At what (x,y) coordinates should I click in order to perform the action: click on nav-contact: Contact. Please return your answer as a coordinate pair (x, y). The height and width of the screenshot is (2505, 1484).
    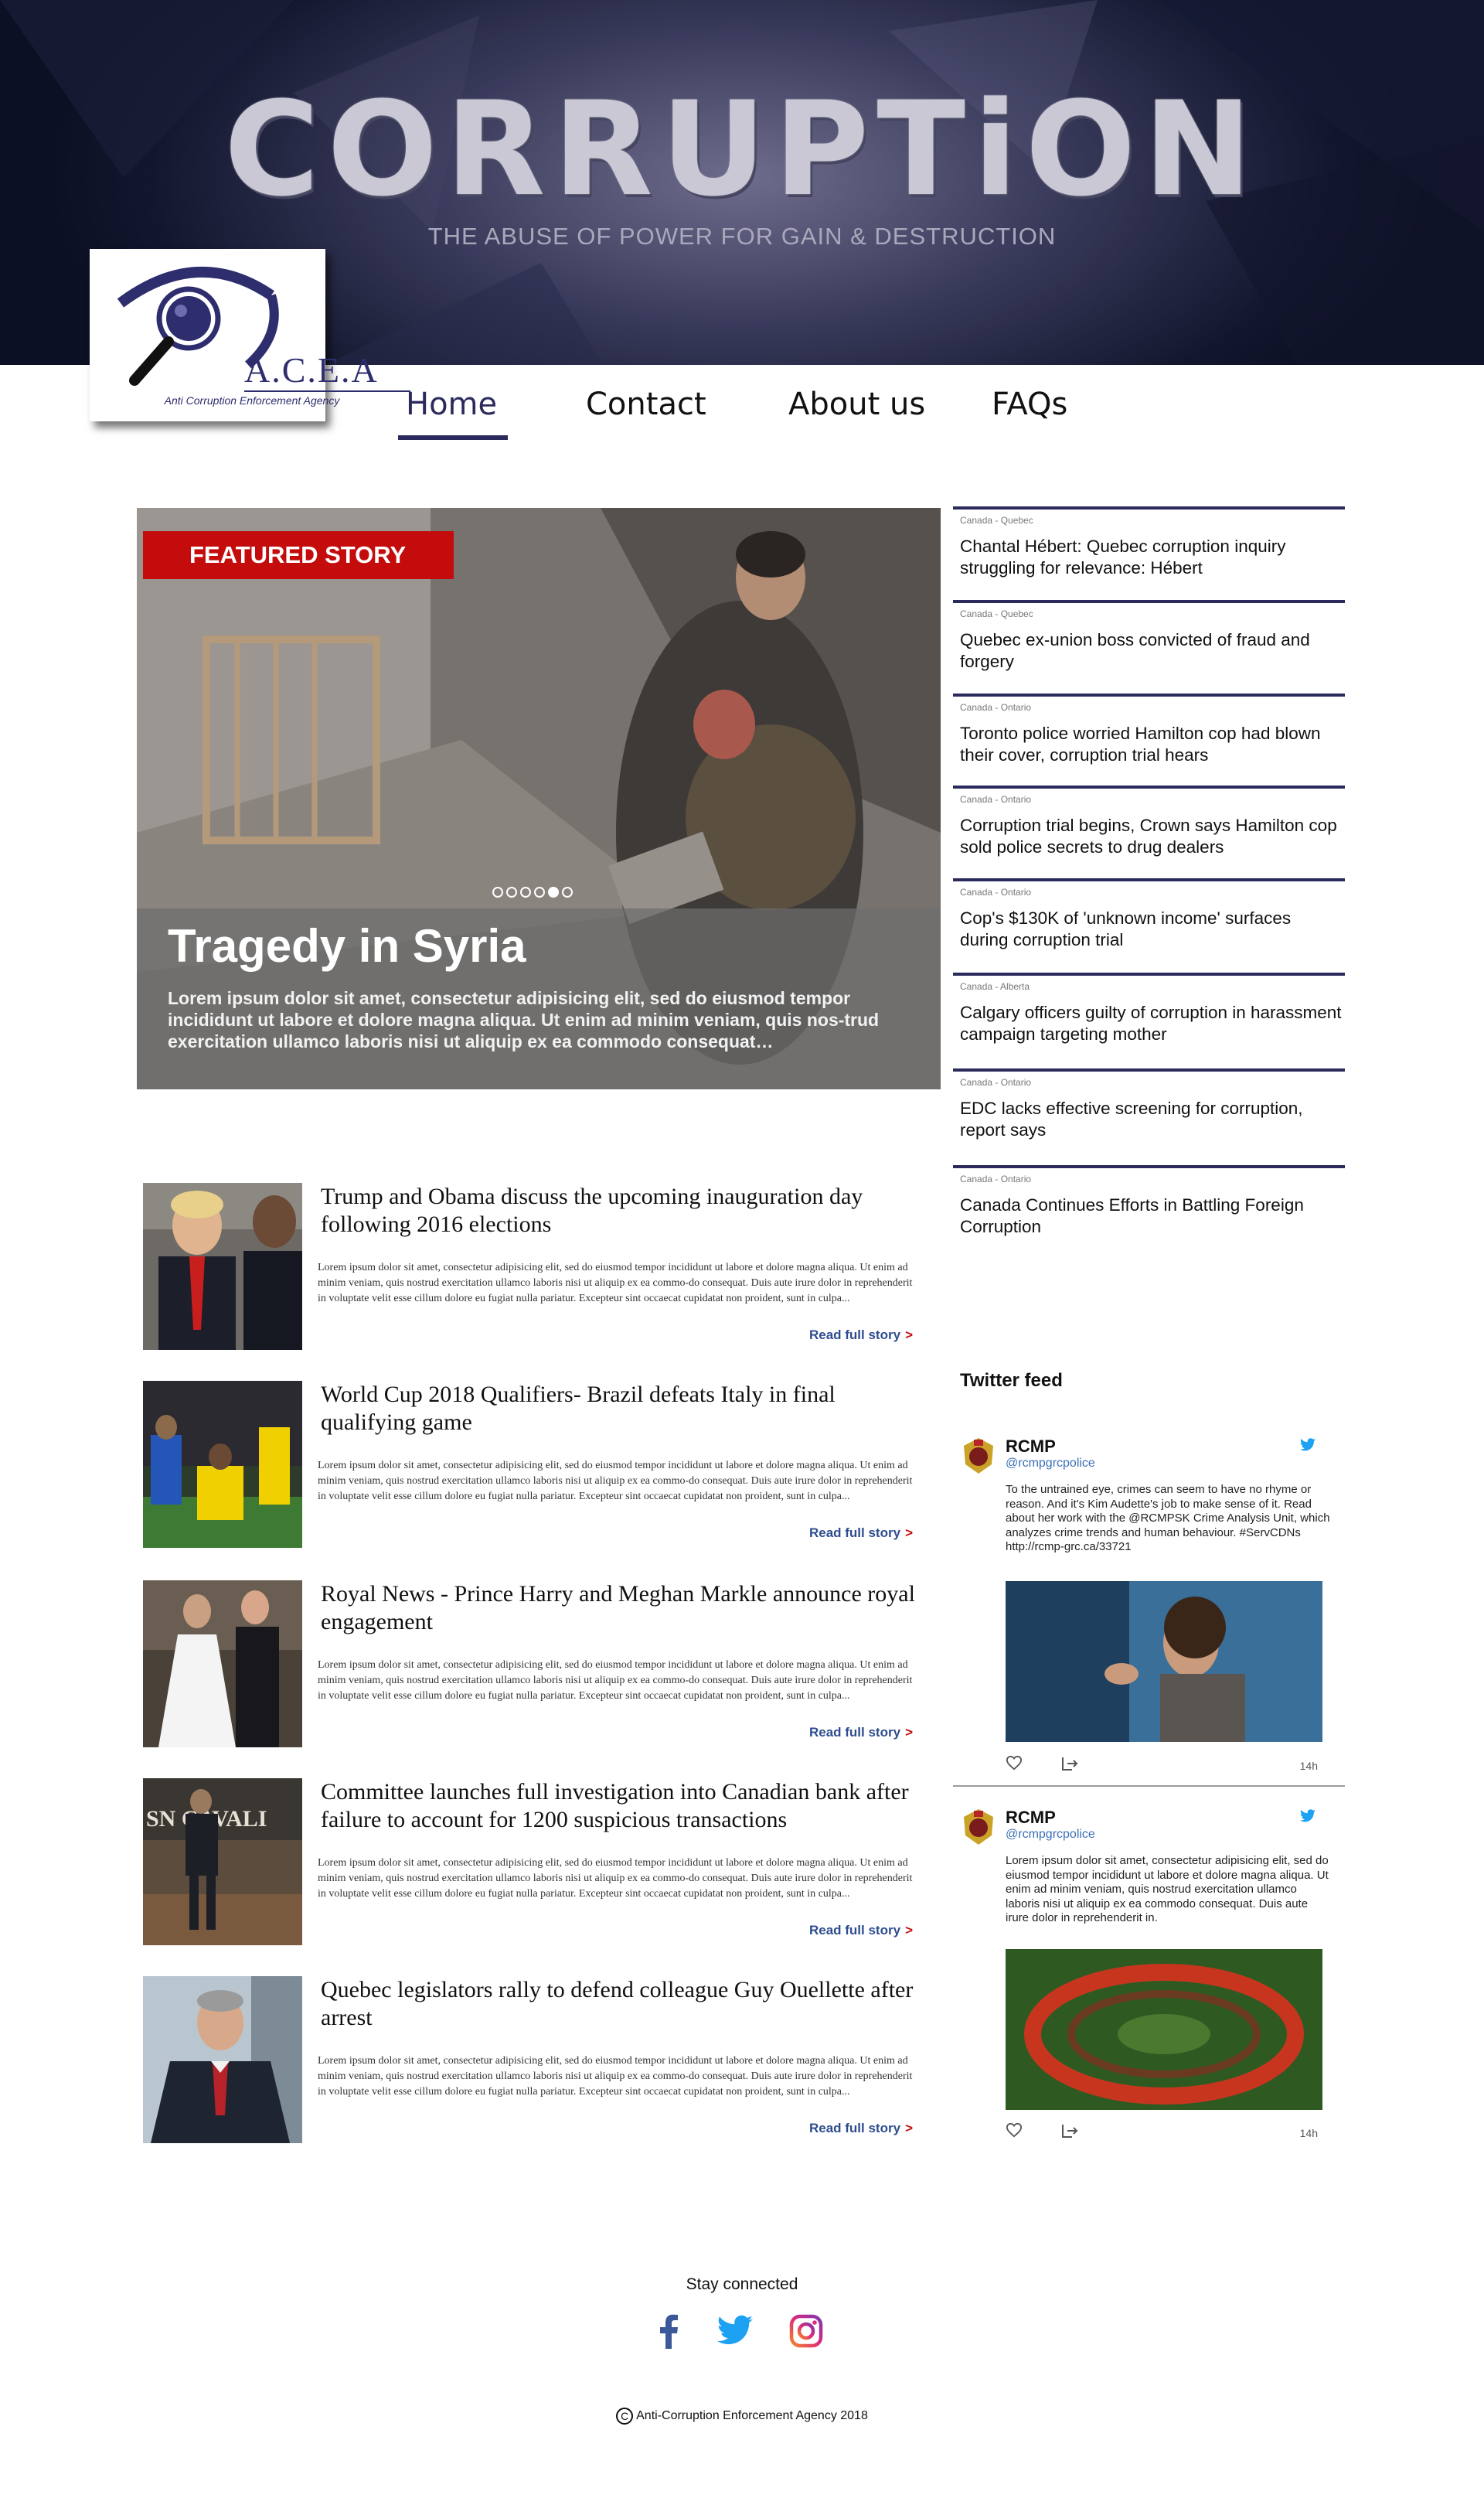
    Looking at the image, I should click on (646, 404).